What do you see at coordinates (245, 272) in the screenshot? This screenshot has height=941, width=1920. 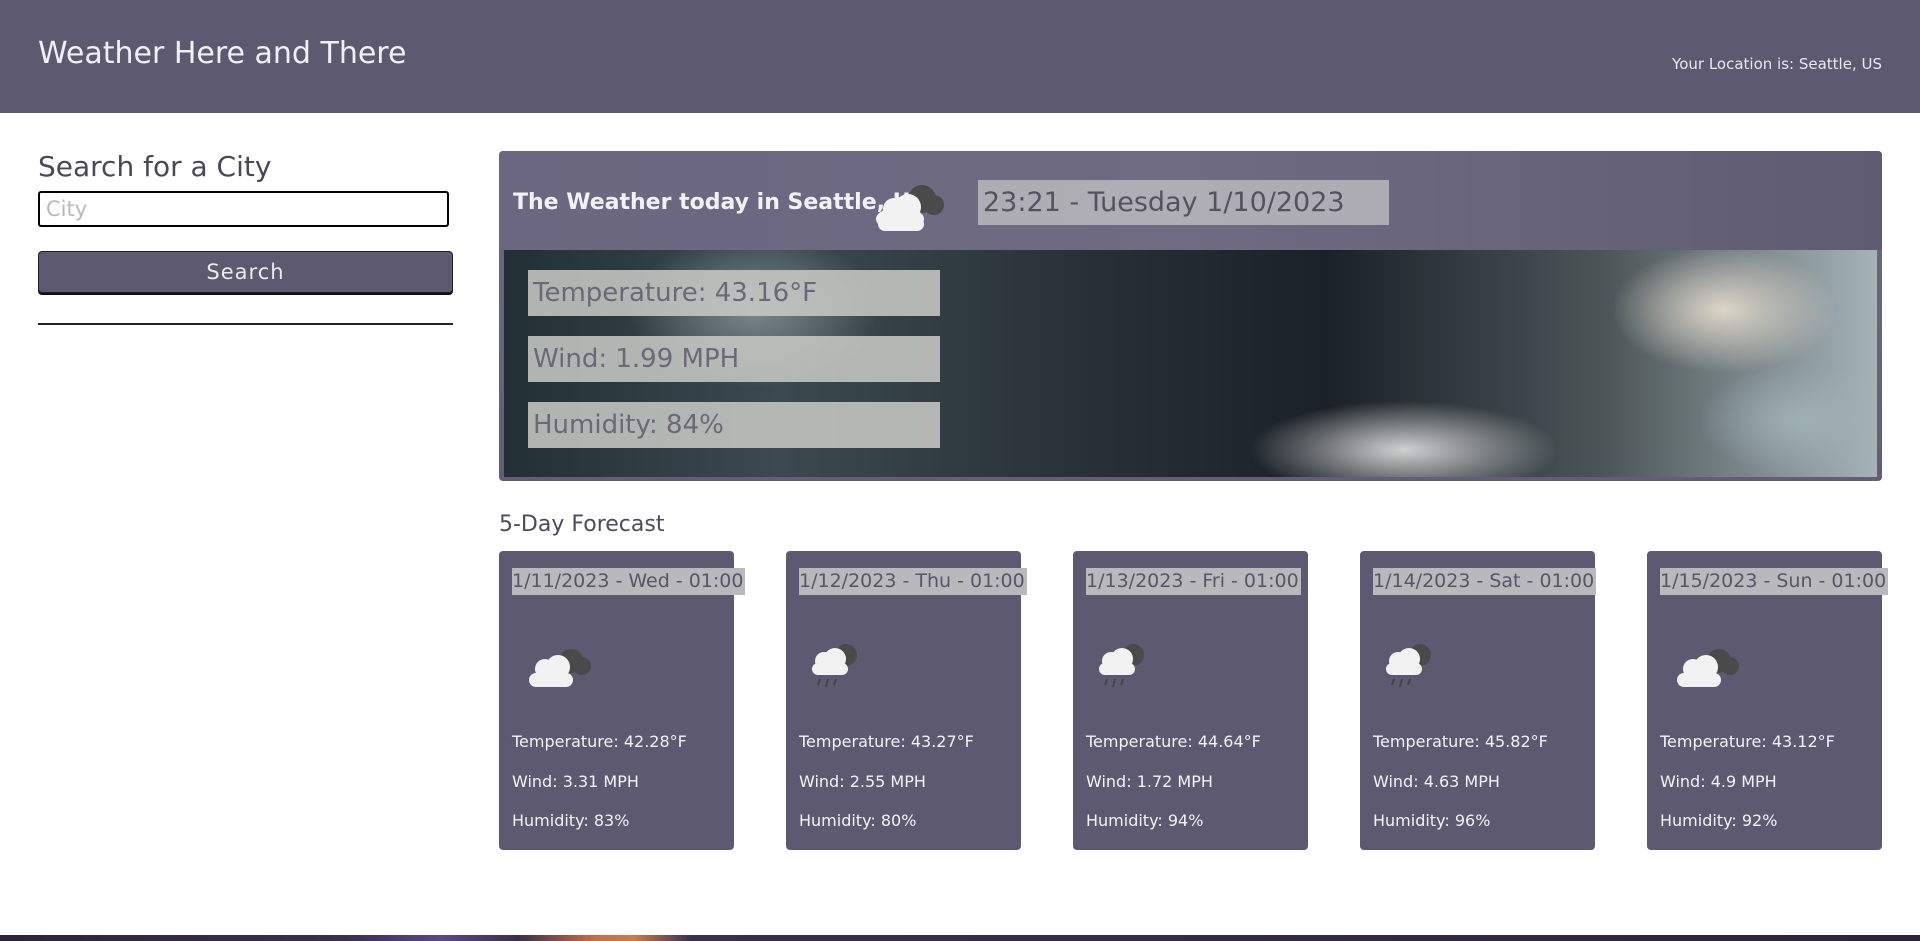 I see `search-button: Search` at bounding box center [245, 272].